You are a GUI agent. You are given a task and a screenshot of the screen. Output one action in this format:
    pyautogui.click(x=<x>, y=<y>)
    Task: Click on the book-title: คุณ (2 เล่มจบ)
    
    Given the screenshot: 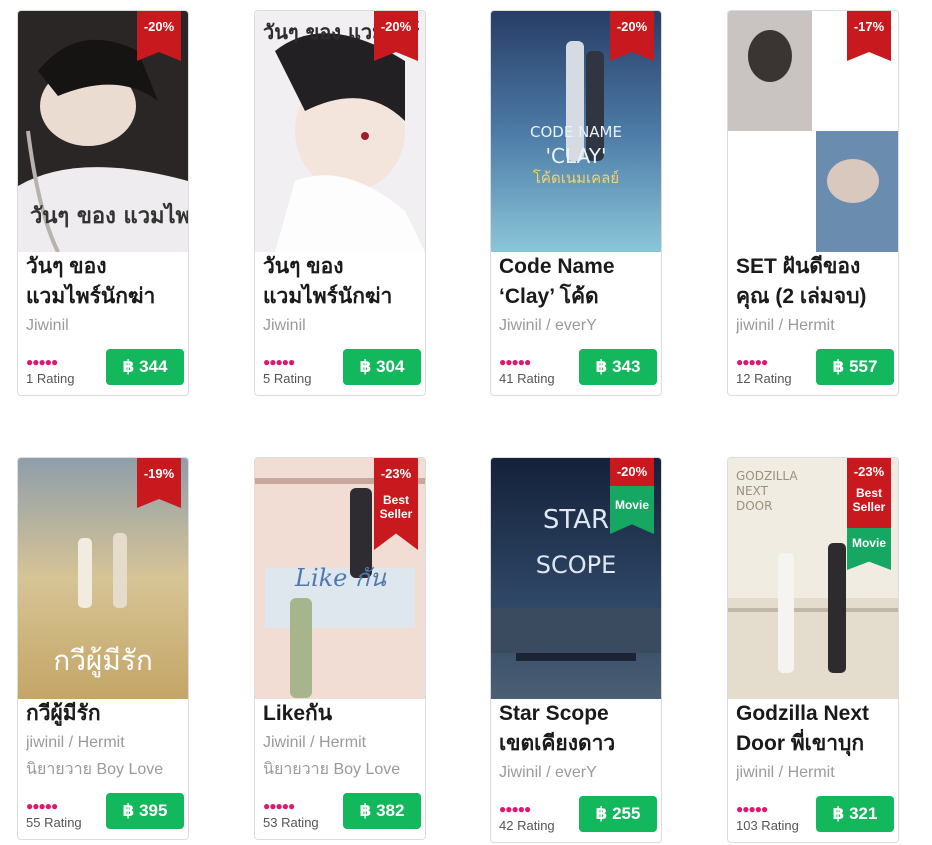 What is the action you would take?
    pyautogui.click(x=817, y=297)
    